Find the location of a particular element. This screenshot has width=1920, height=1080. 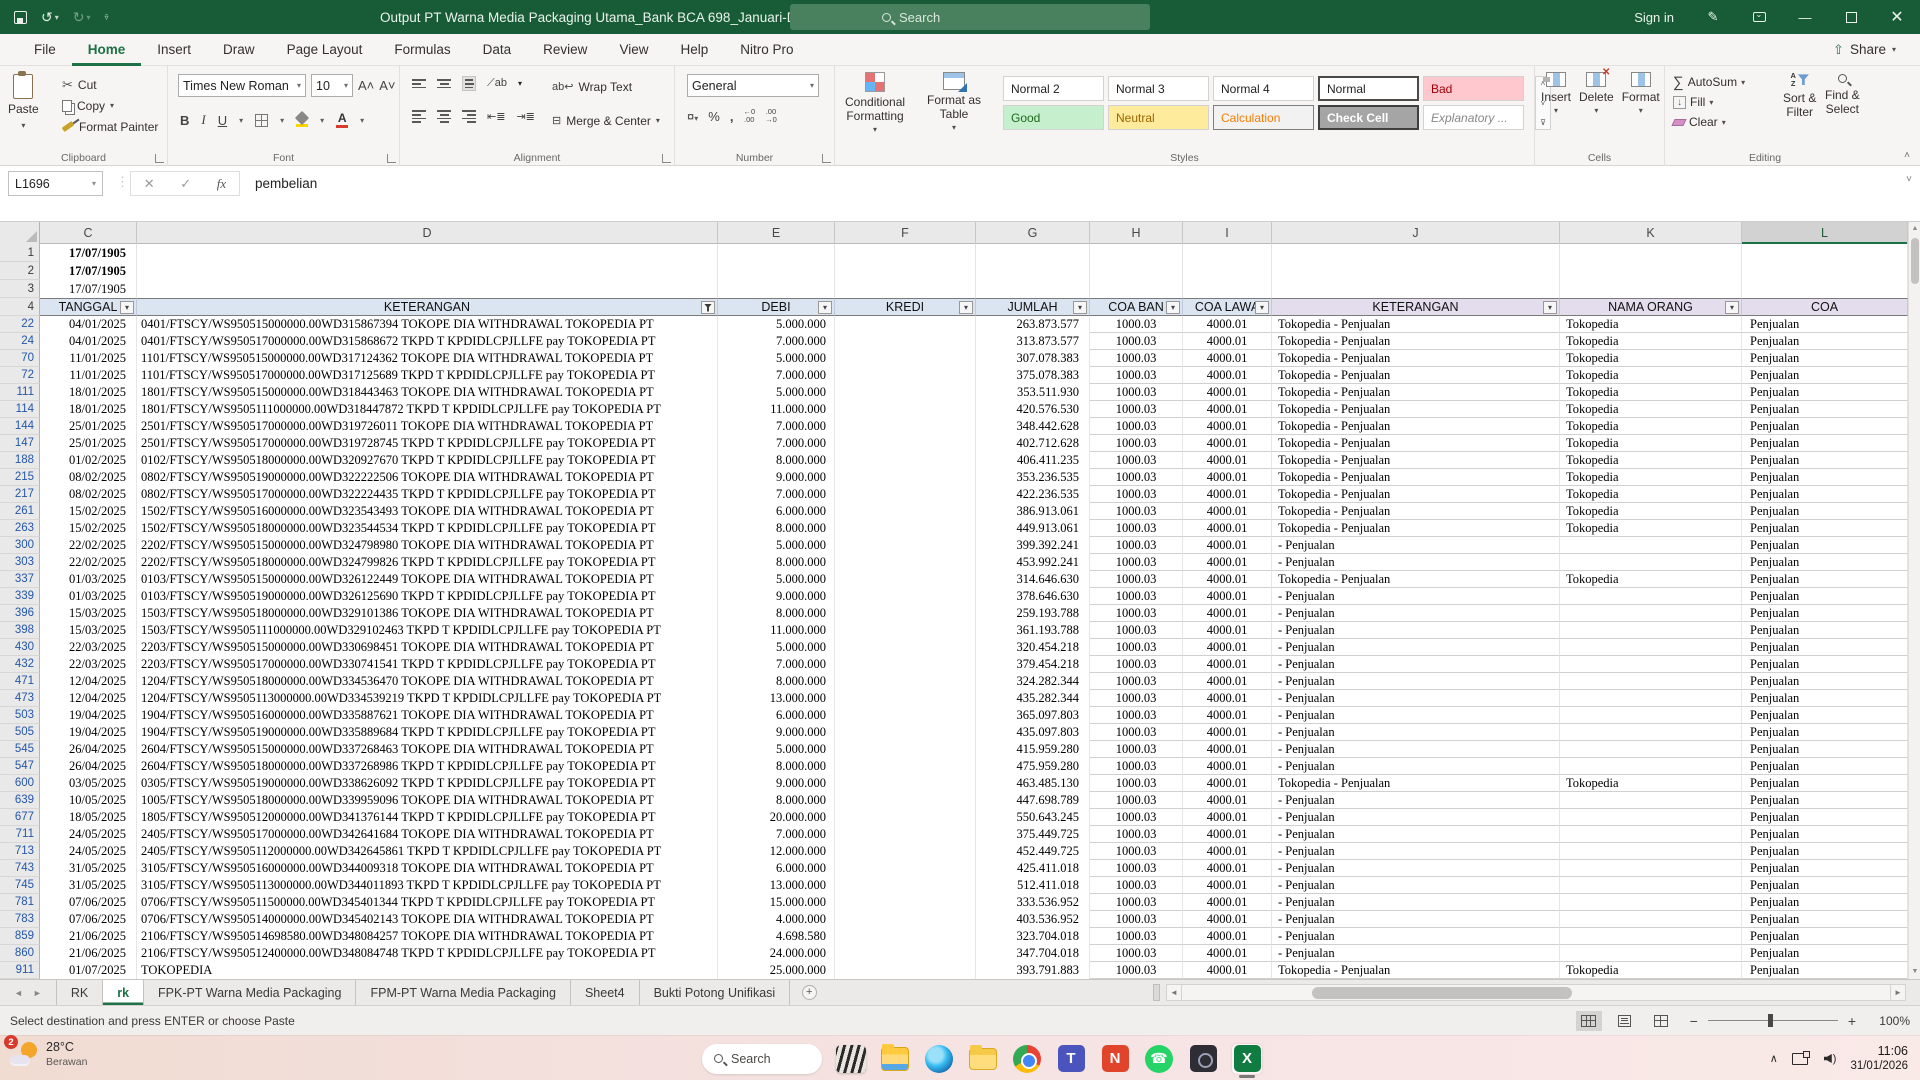

column-filter-header-d: KETERANGAN is located at coordinates (427, 307).